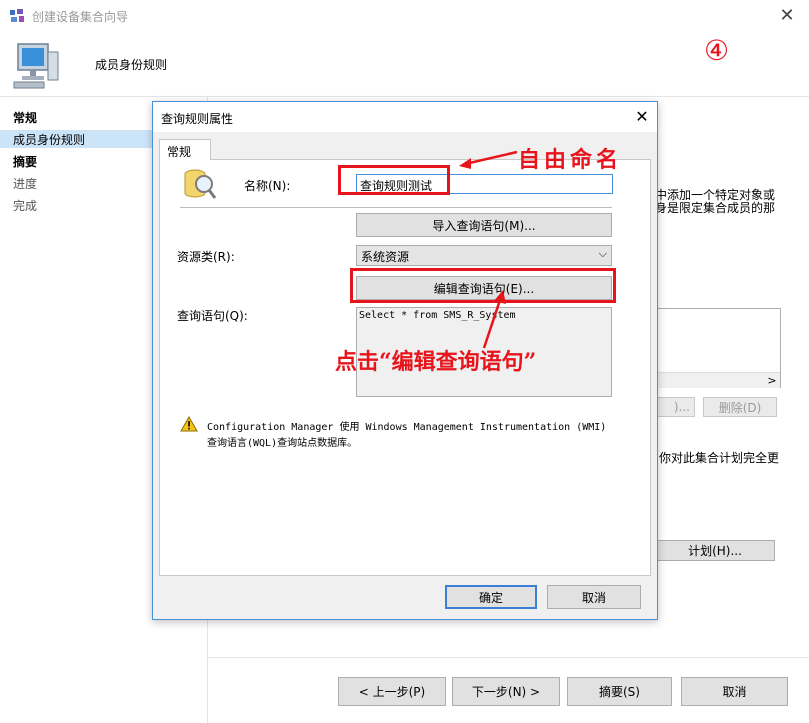  I want to click on dialog-close-icon: ✕, so click(642, 117).